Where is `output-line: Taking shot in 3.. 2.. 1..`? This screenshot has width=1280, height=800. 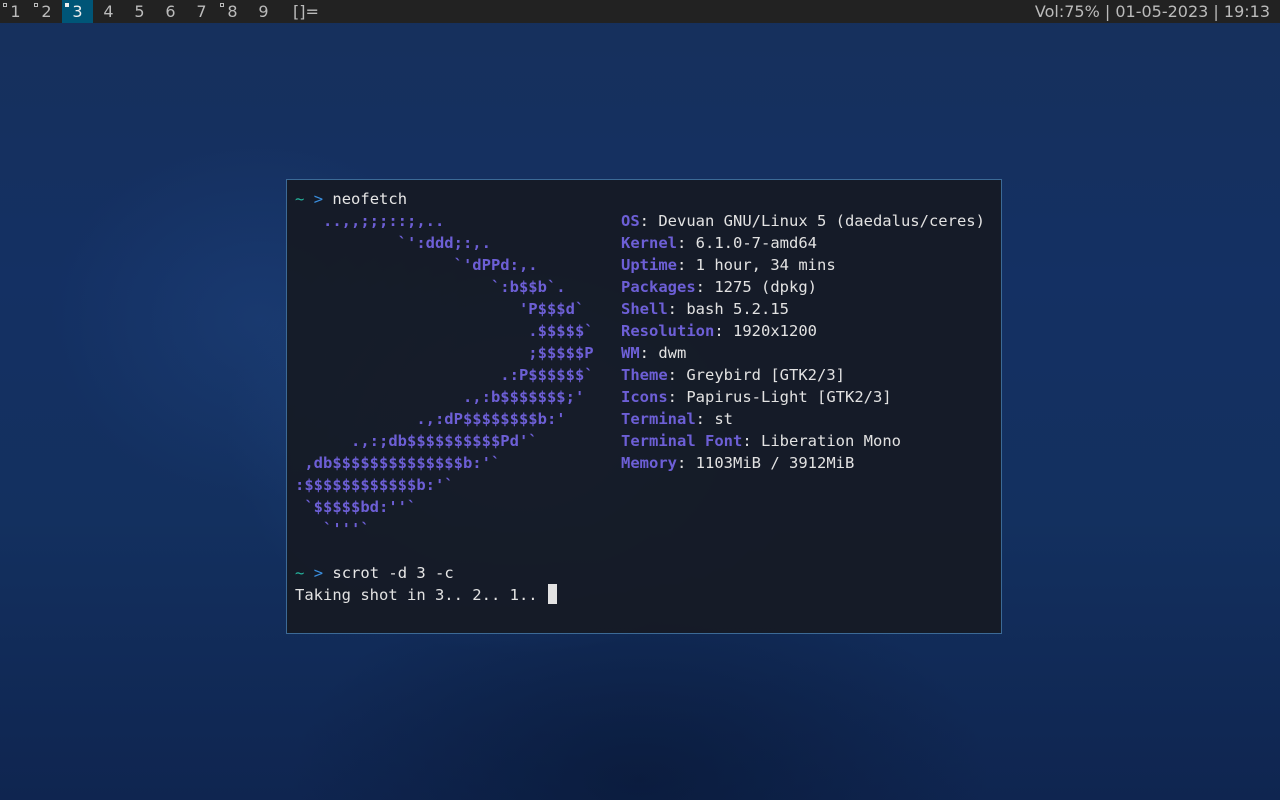
output-line: Taking shot in 3.. 2.. 1.. is located at coordinates (426, 595).